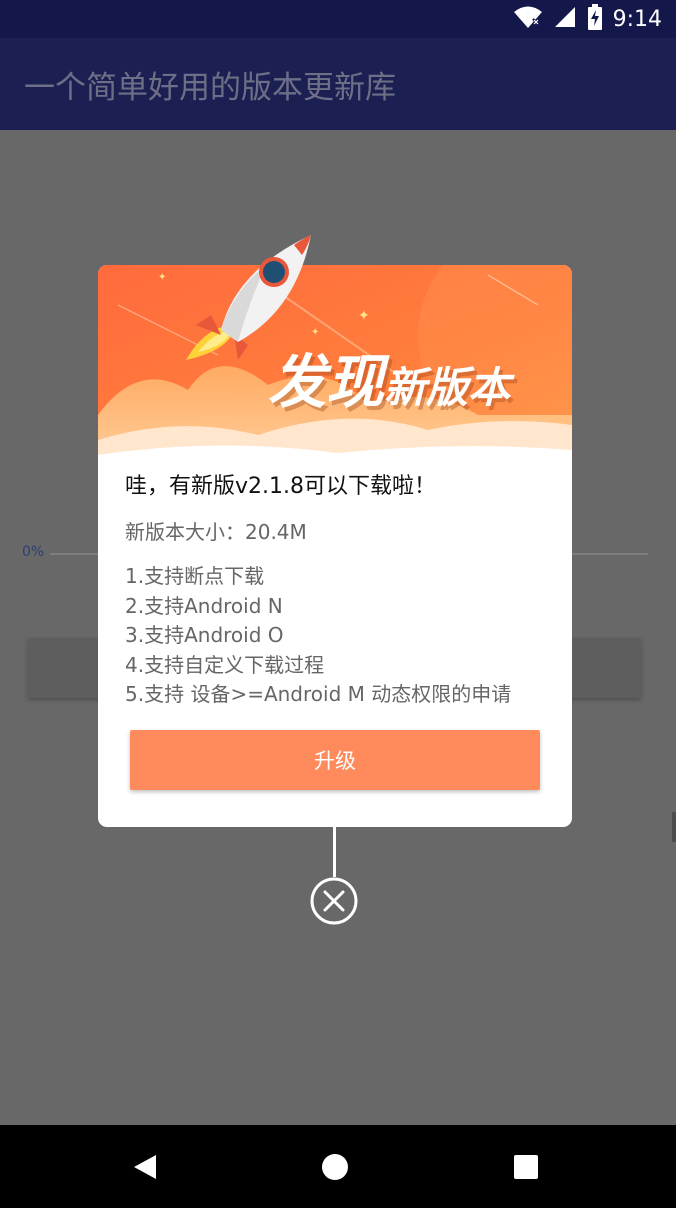 This screenshot has height=1208, width=676. What do you see at coordinates (216, 532) in the screenshot?
I see `update-size: 新版本大小：20.4M` at bounding box center [216, 532].